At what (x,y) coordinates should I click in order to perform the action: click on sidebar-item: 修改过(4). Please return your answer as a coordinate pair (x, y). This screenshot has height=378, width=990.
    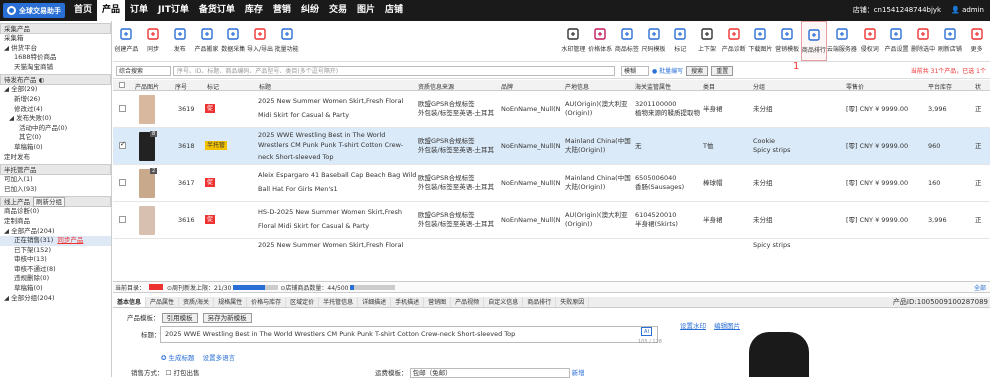
    Looking at the image, I should click on (55, 110).